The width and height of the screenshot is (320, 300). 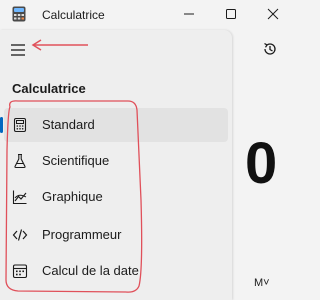 What do you see at coordinates (1, 125) in the screenshot?
I see `selection-indicator` at bounding box center [1, 125].